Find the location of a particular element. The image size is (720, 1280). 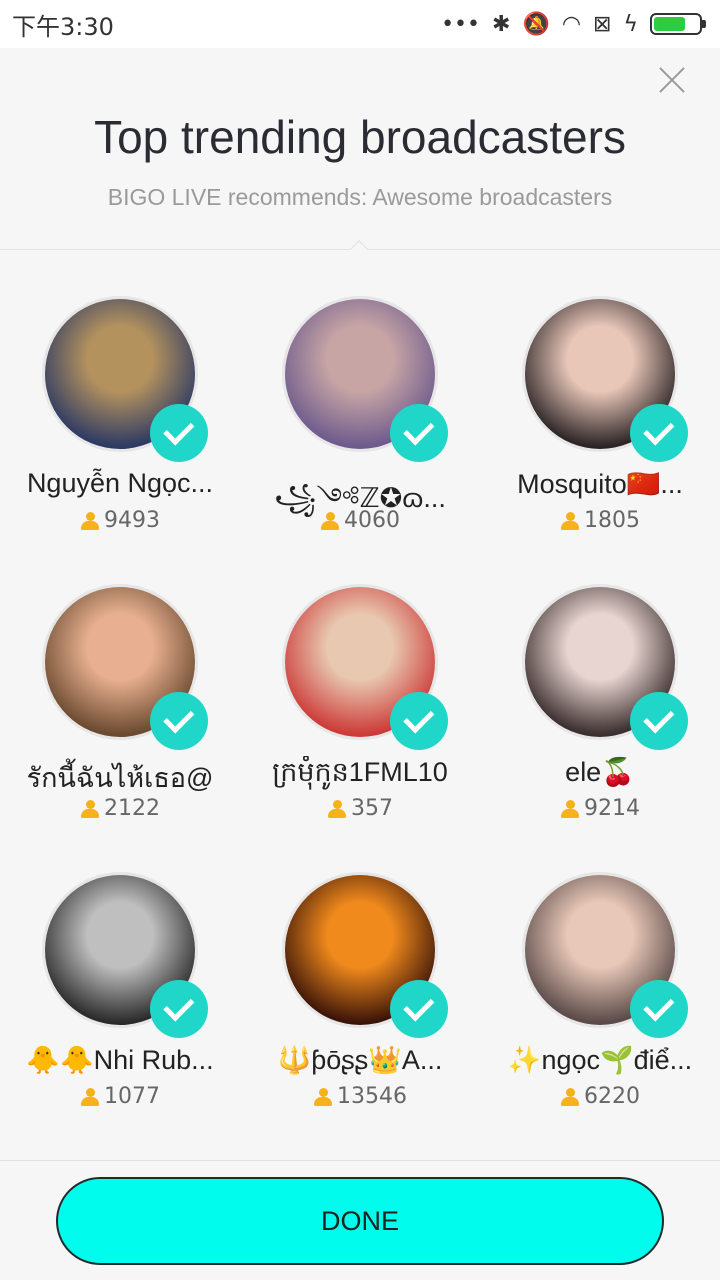

broadcaster-name: ក្រមុំកូន1FML10 is located at coordinates (360, 772).